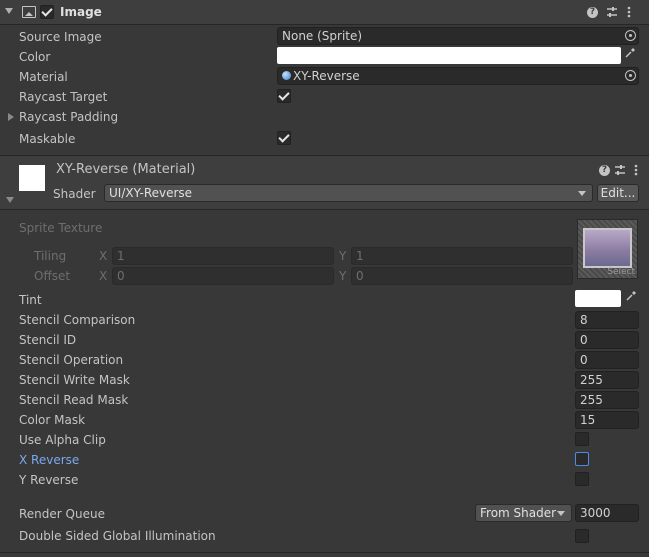  Describe the element at coordinates (74, 194) in the screenshot. I see `shader-label: Shader` at that location.